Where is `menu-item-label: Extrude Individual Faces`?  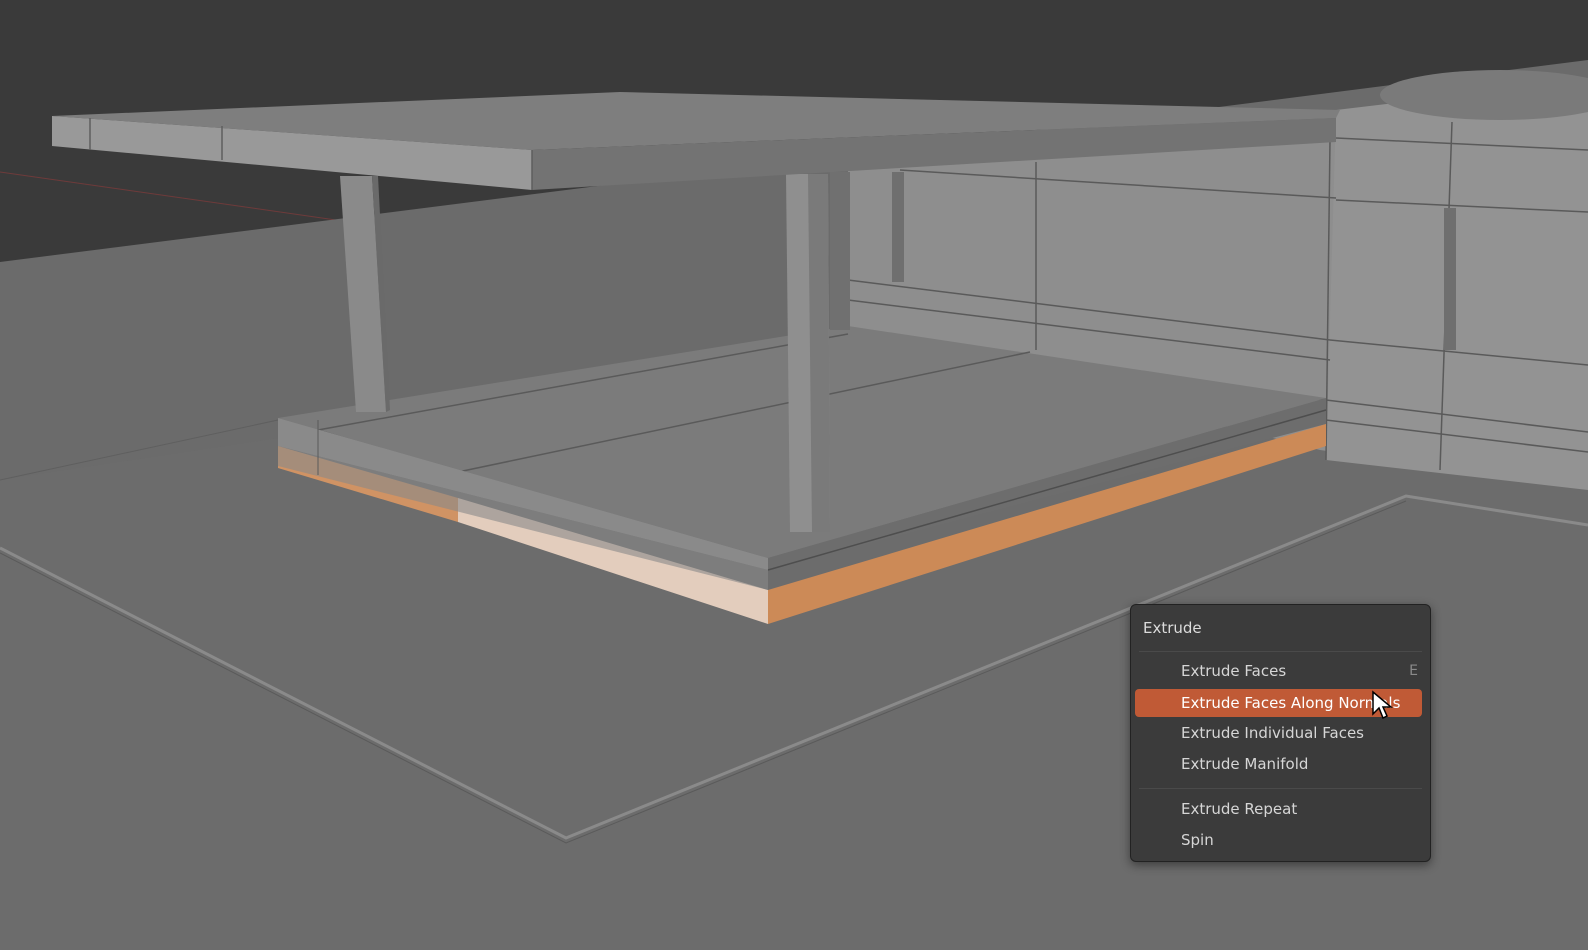 menu-item-label: Extrude Individual Faces is located at coordinates (1272, 733).